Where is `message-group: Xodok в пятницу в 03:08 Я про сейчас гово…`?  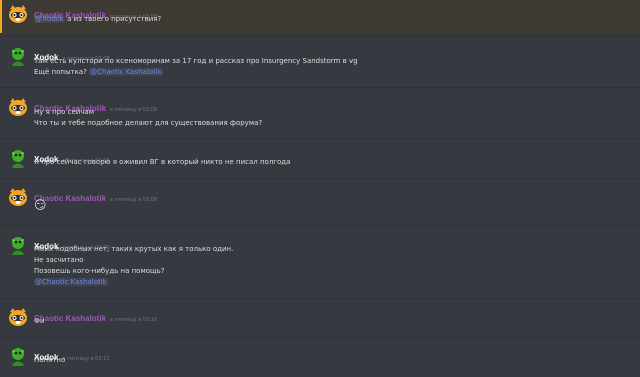 message-group: Xodok в пятницу в 03:08 Я про сейчас гово… is located at coordinates (320, 159).